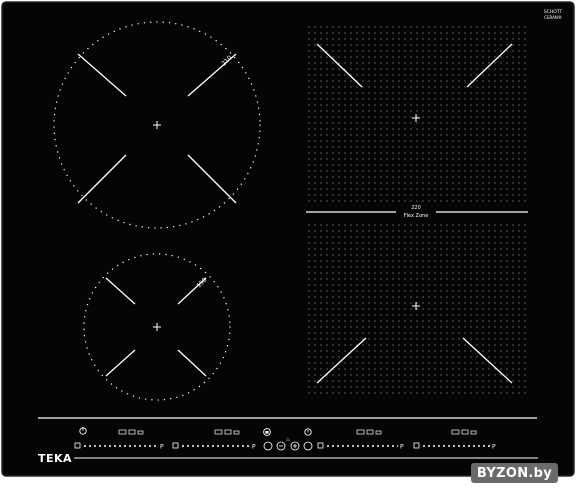 Image resolution: width=576 pixels, height=491 pixels. I want to click on brand-logo: TEKA, so click(55, 458).